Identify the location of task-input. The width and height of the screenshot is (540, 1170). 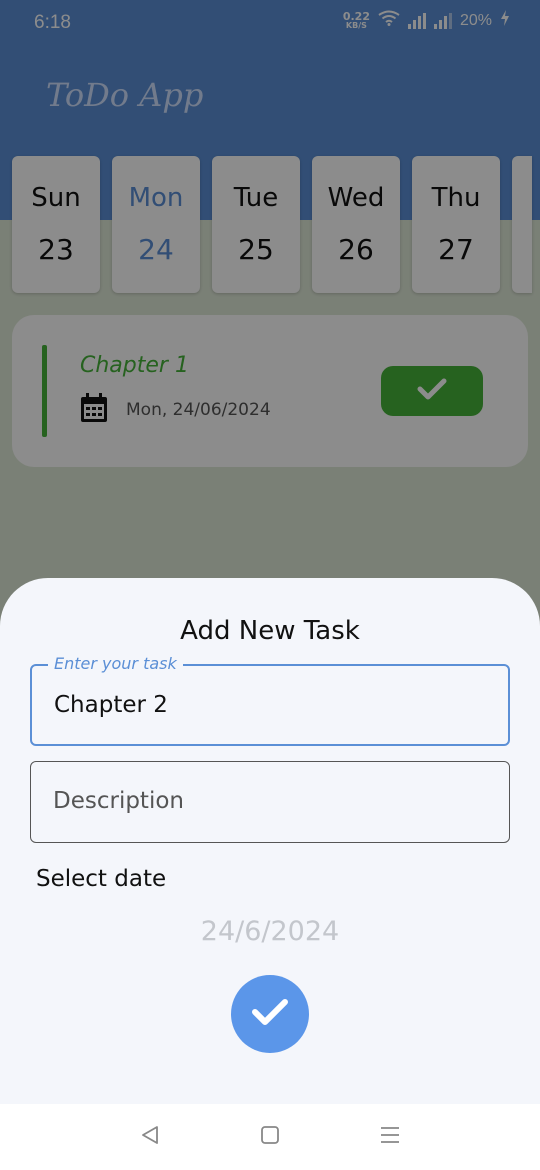
(269, 705).